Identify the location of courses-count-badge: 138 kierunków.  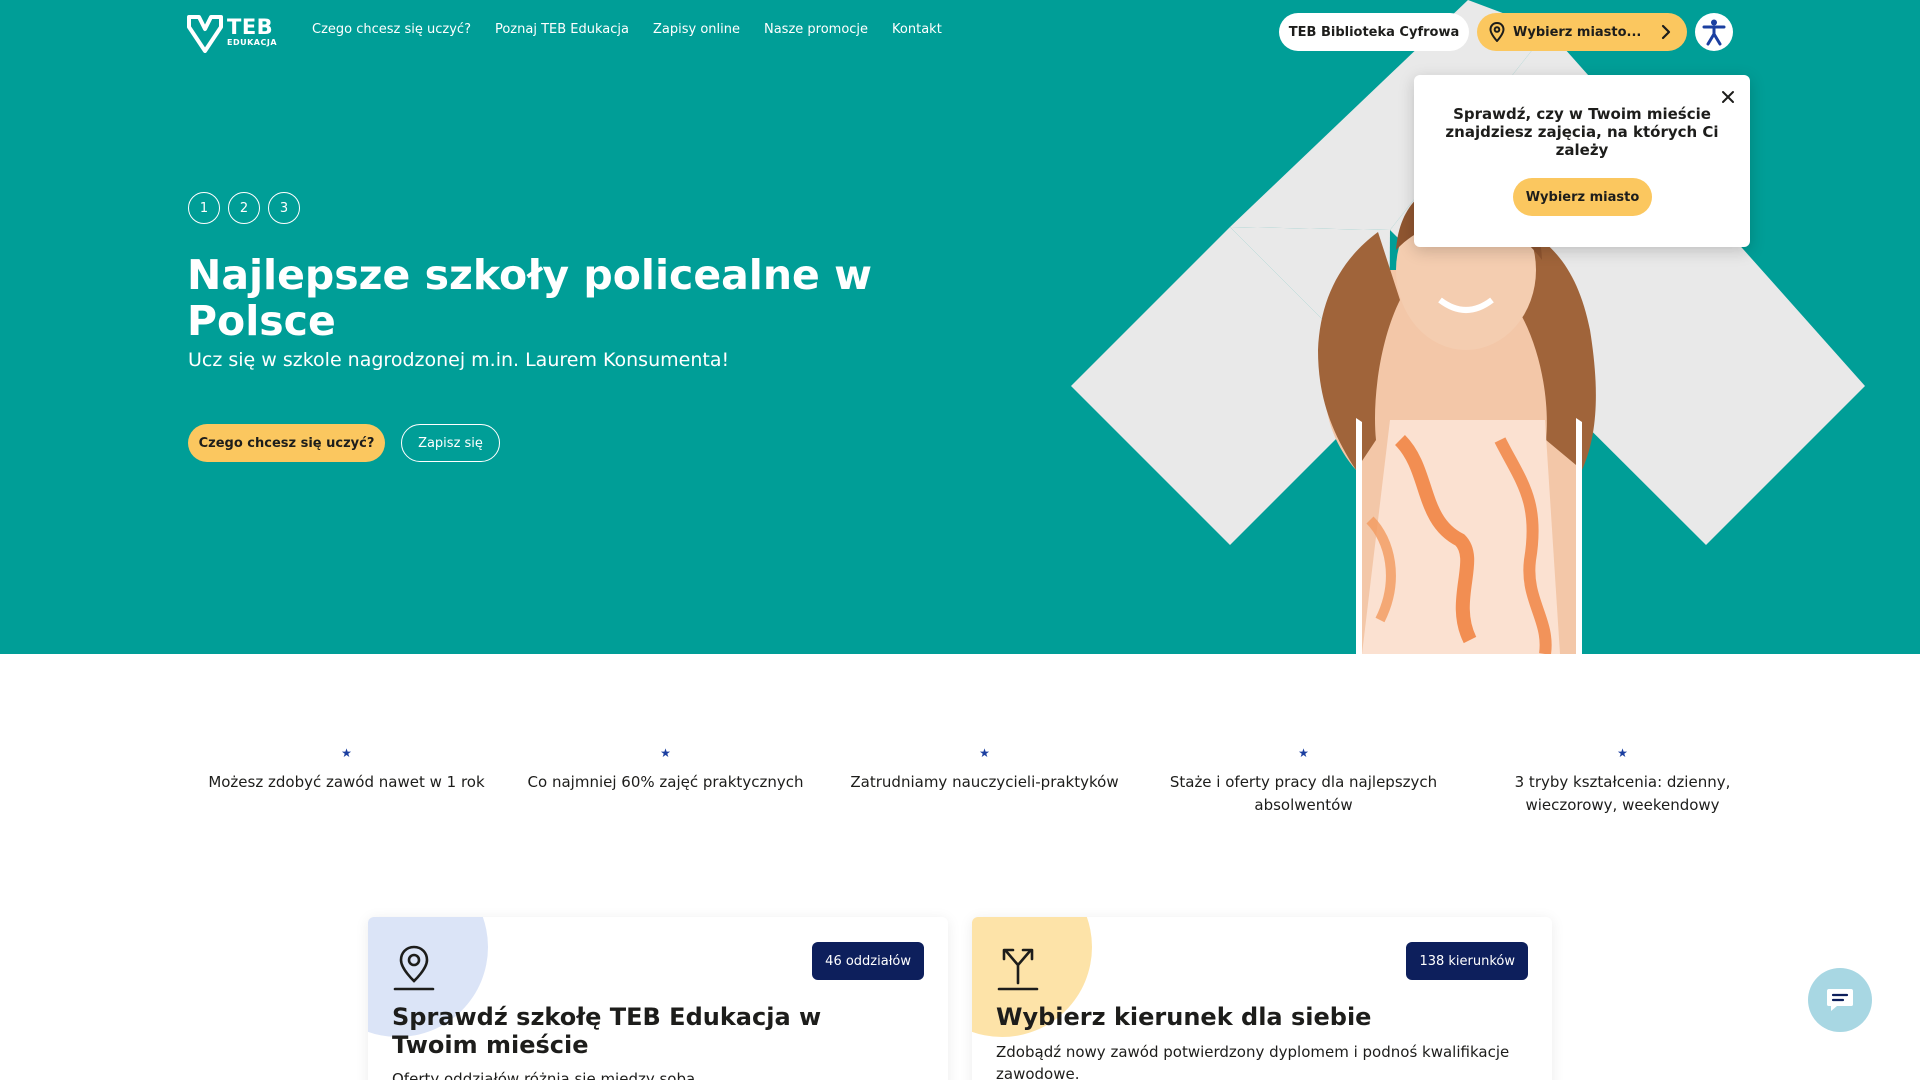
(1467, 961).